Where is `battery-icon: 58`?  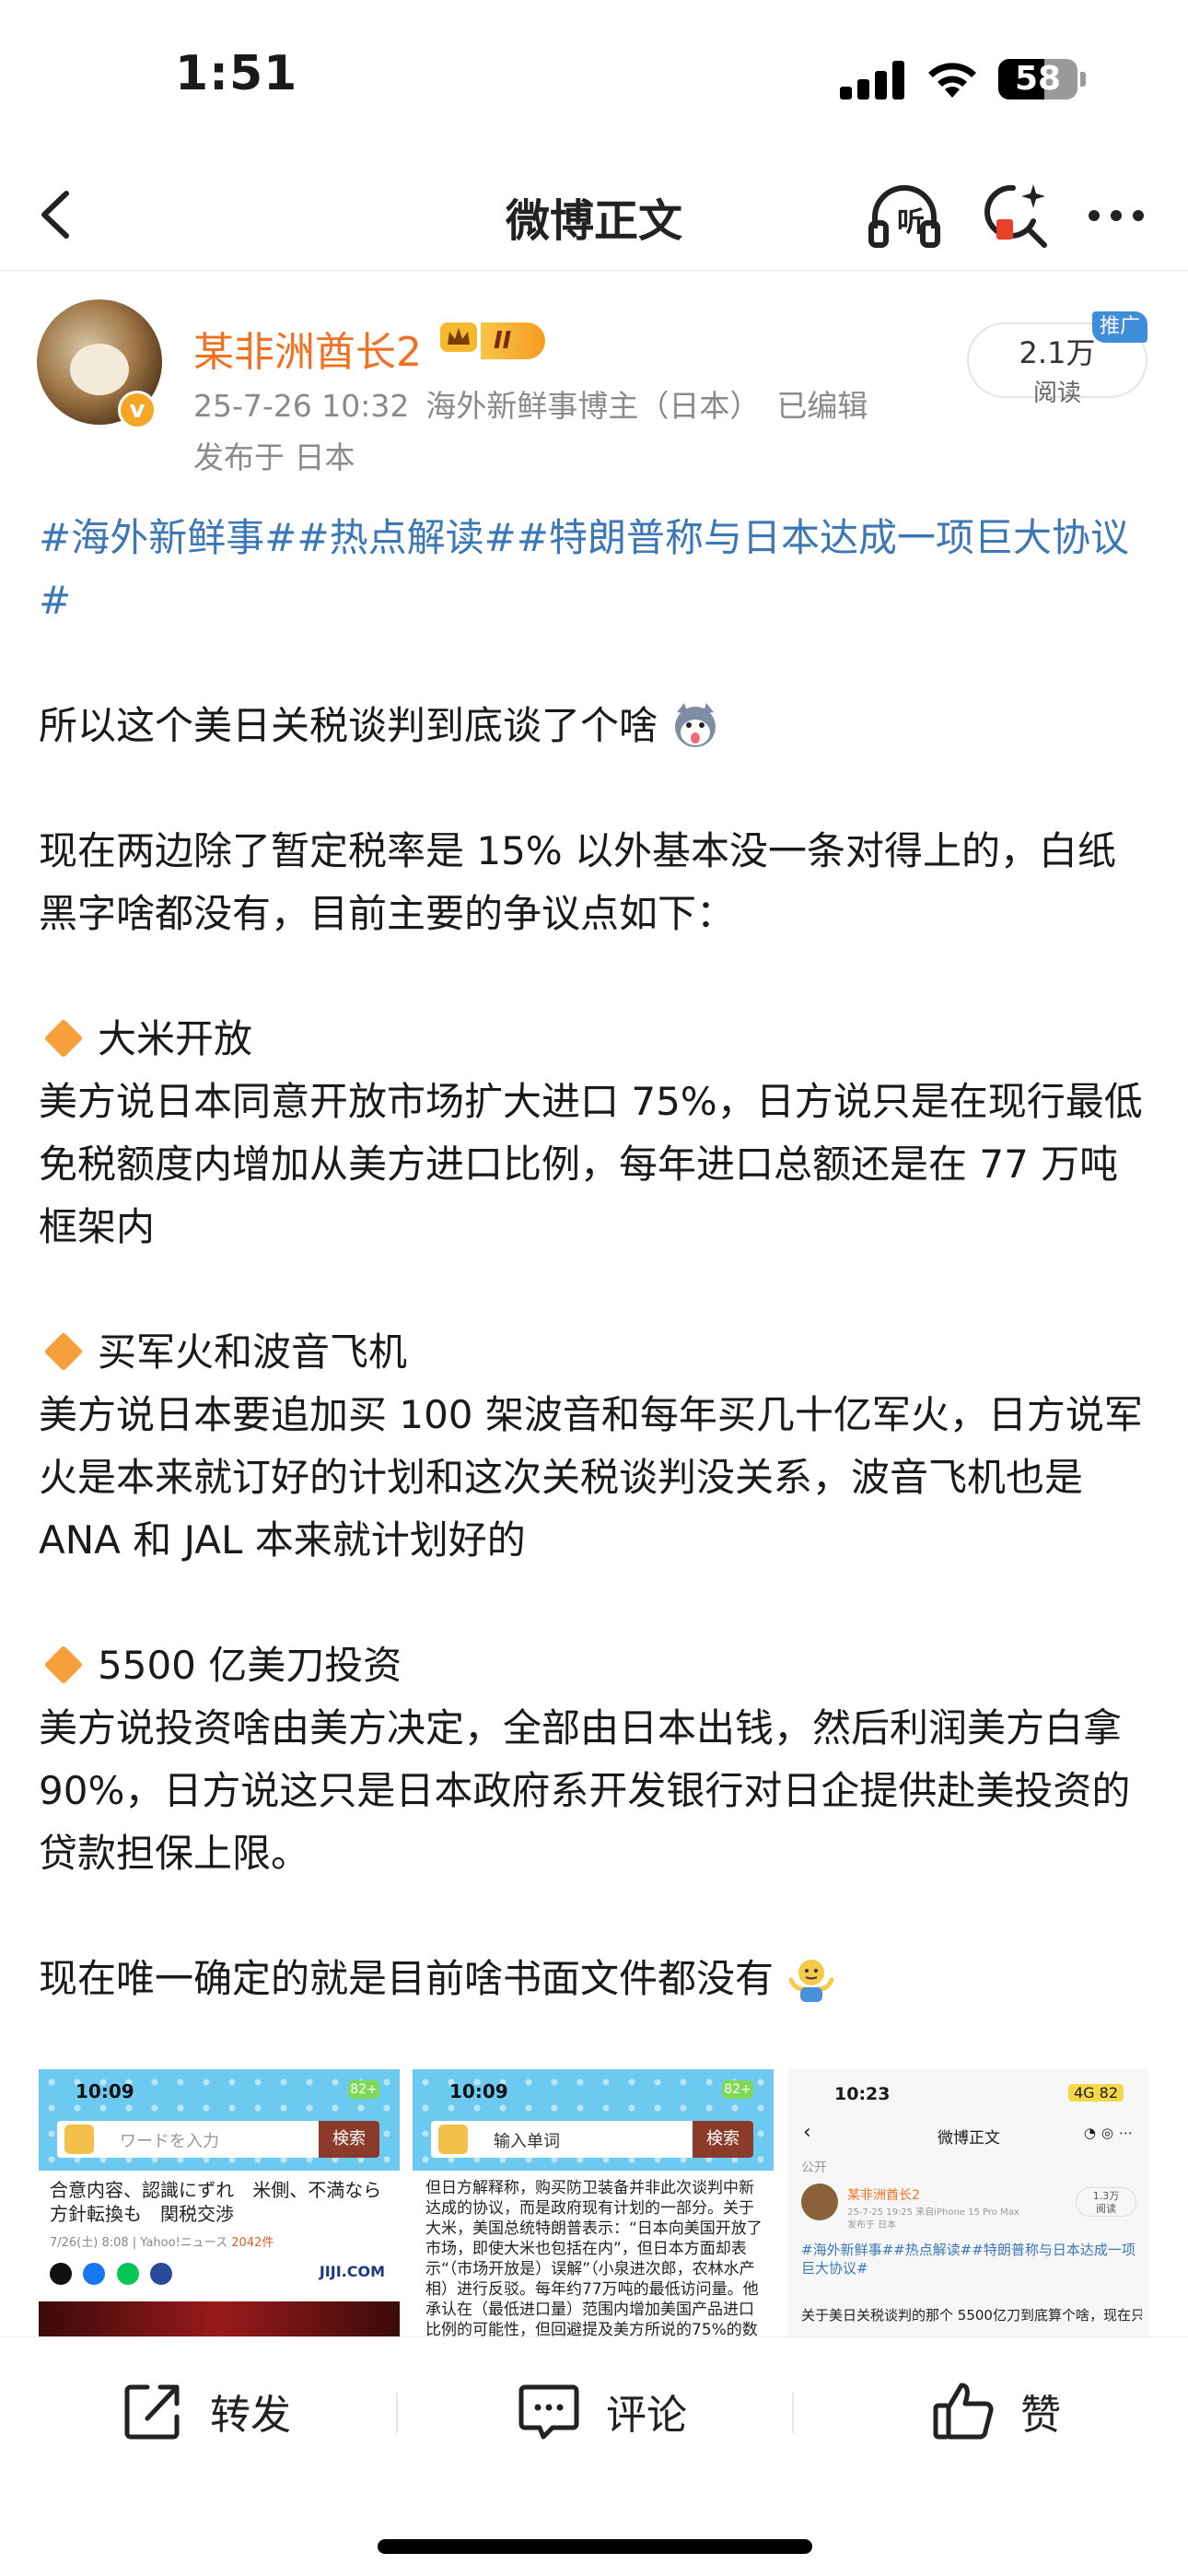 battery-icon: 58 is located at coordinates (1037, 79).